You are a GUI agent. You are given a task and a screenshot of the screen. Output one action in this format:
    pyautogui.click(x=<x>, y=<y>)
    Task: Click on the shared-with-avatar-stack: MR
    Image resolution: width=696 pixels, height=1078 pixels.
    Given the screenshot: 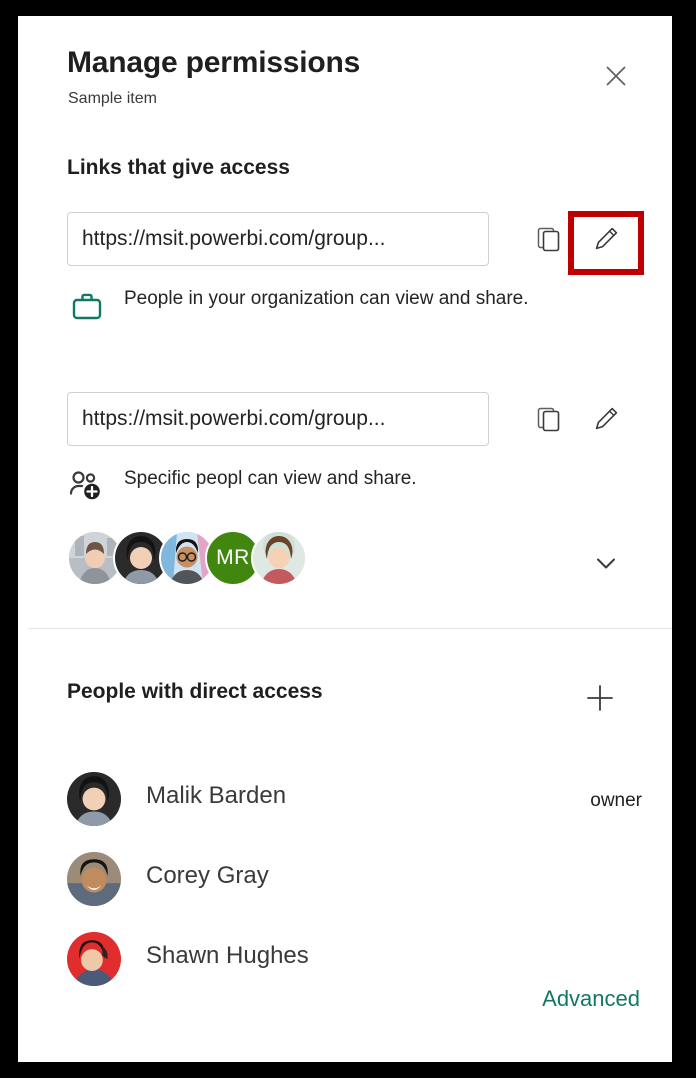 What is the action you would take?
    pyautogui.click(x=187, y=558)
    